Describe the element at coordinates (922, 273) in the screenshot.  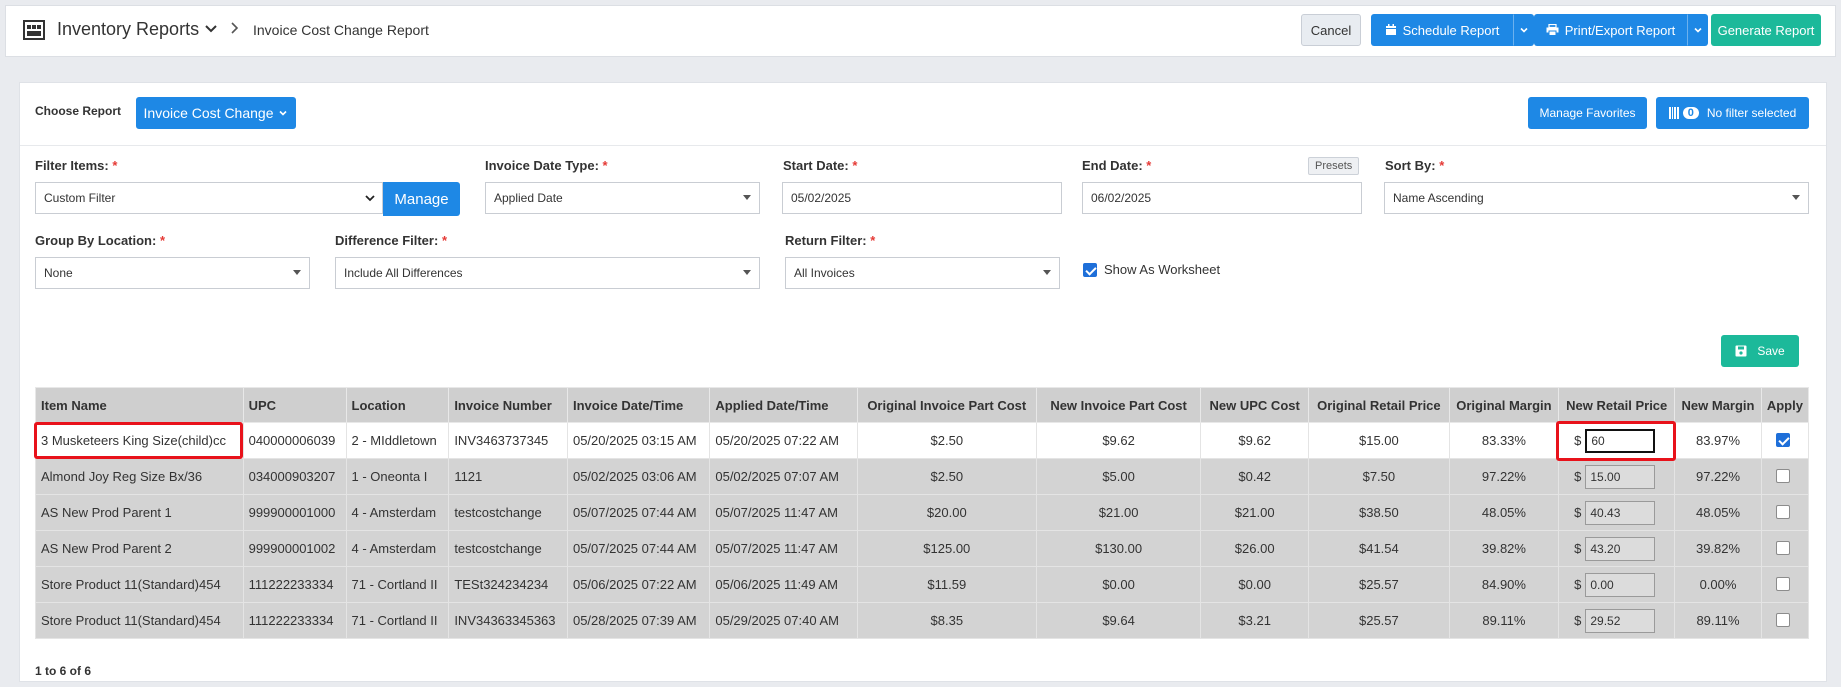
I see `return-filter-select: All Invoices` at that location.